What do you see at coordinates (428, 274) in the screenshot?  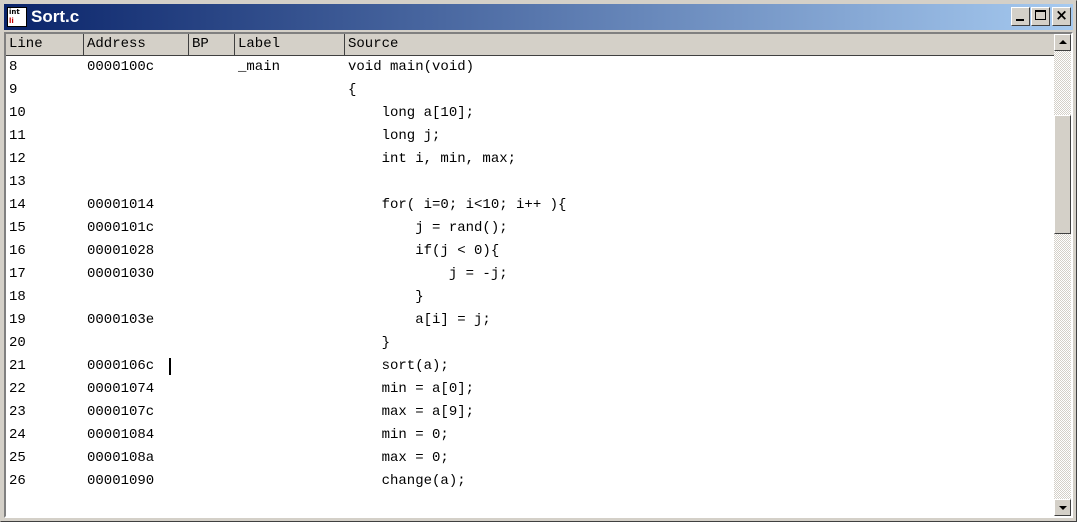 I see `cell-source: j = -j;` at bounding box center [428, 274].